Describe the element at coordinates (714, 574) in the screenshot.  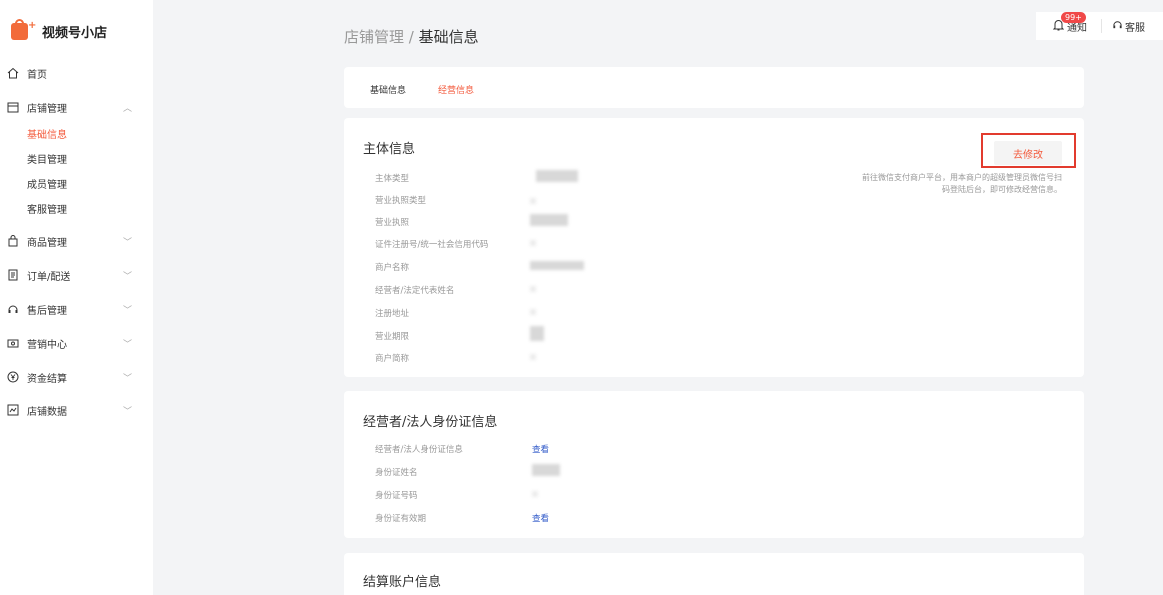
I see `settlement-card: 结算账户信息` at that location.